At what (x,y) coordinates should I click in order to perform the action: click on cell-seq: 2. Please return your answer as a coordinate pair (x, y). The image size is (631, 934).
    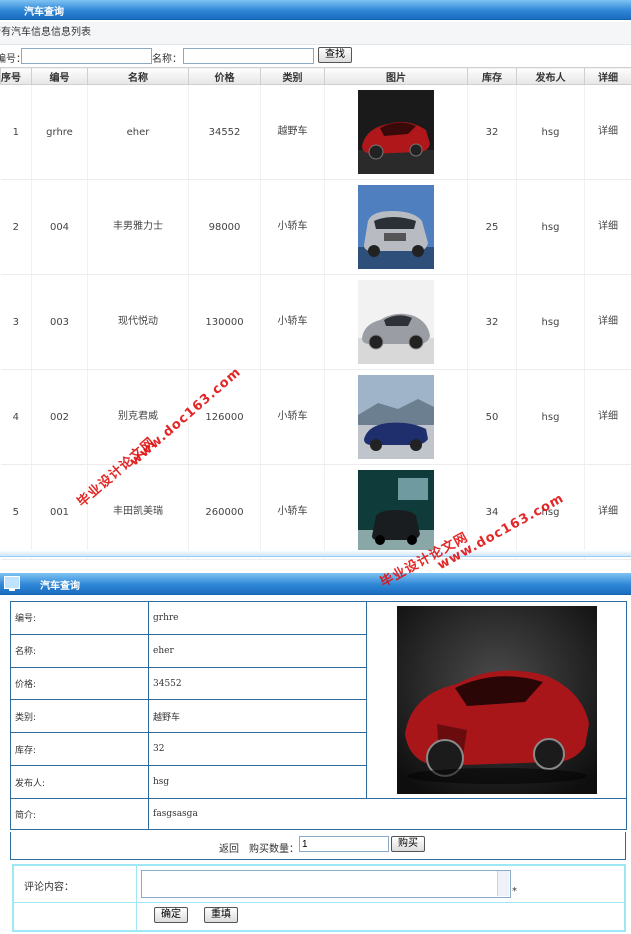
    Looking at the image, I should click on (16, 227).